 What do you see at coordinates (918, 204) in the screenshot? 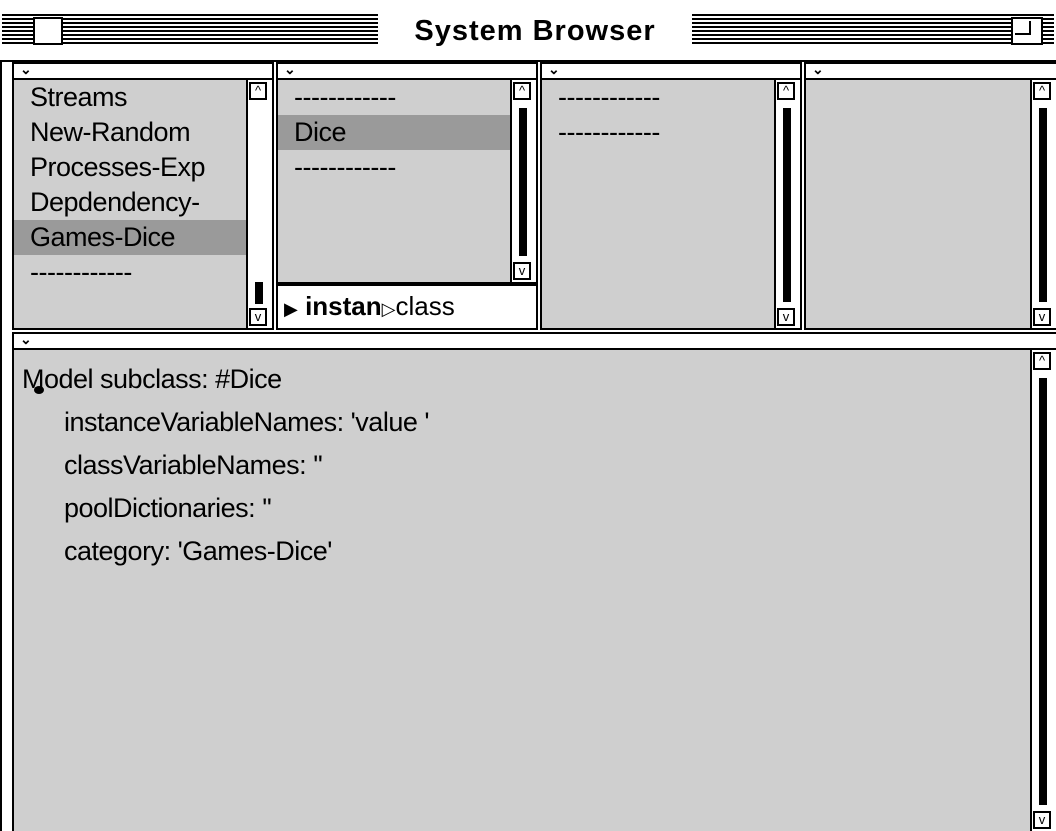
I see `methods-list` at bounding box center [918, 204].